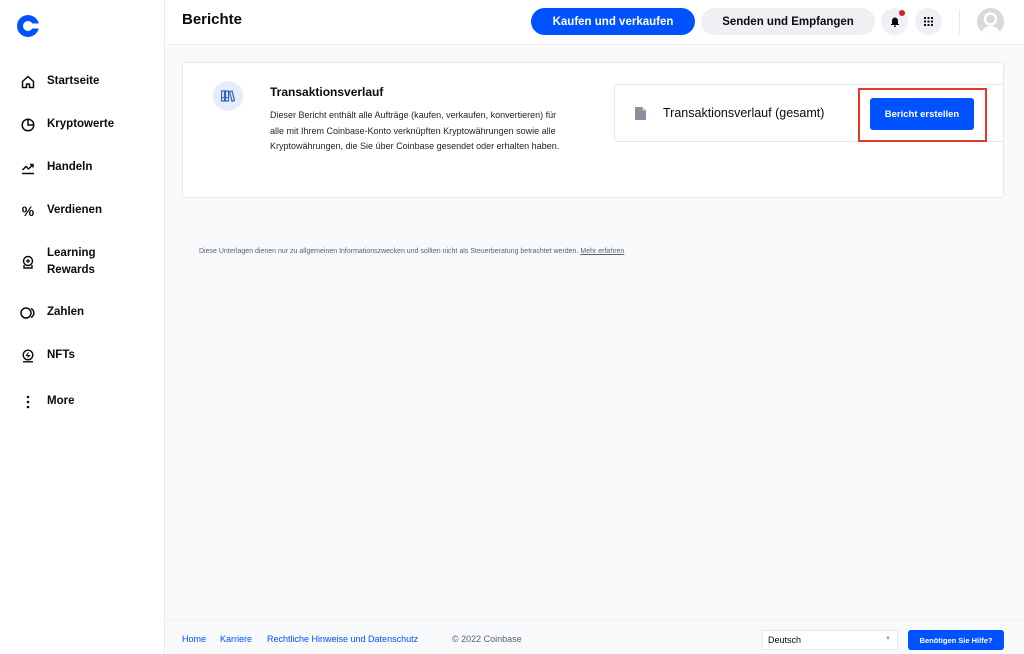  I want to click on document-icon, so click(640, 113).